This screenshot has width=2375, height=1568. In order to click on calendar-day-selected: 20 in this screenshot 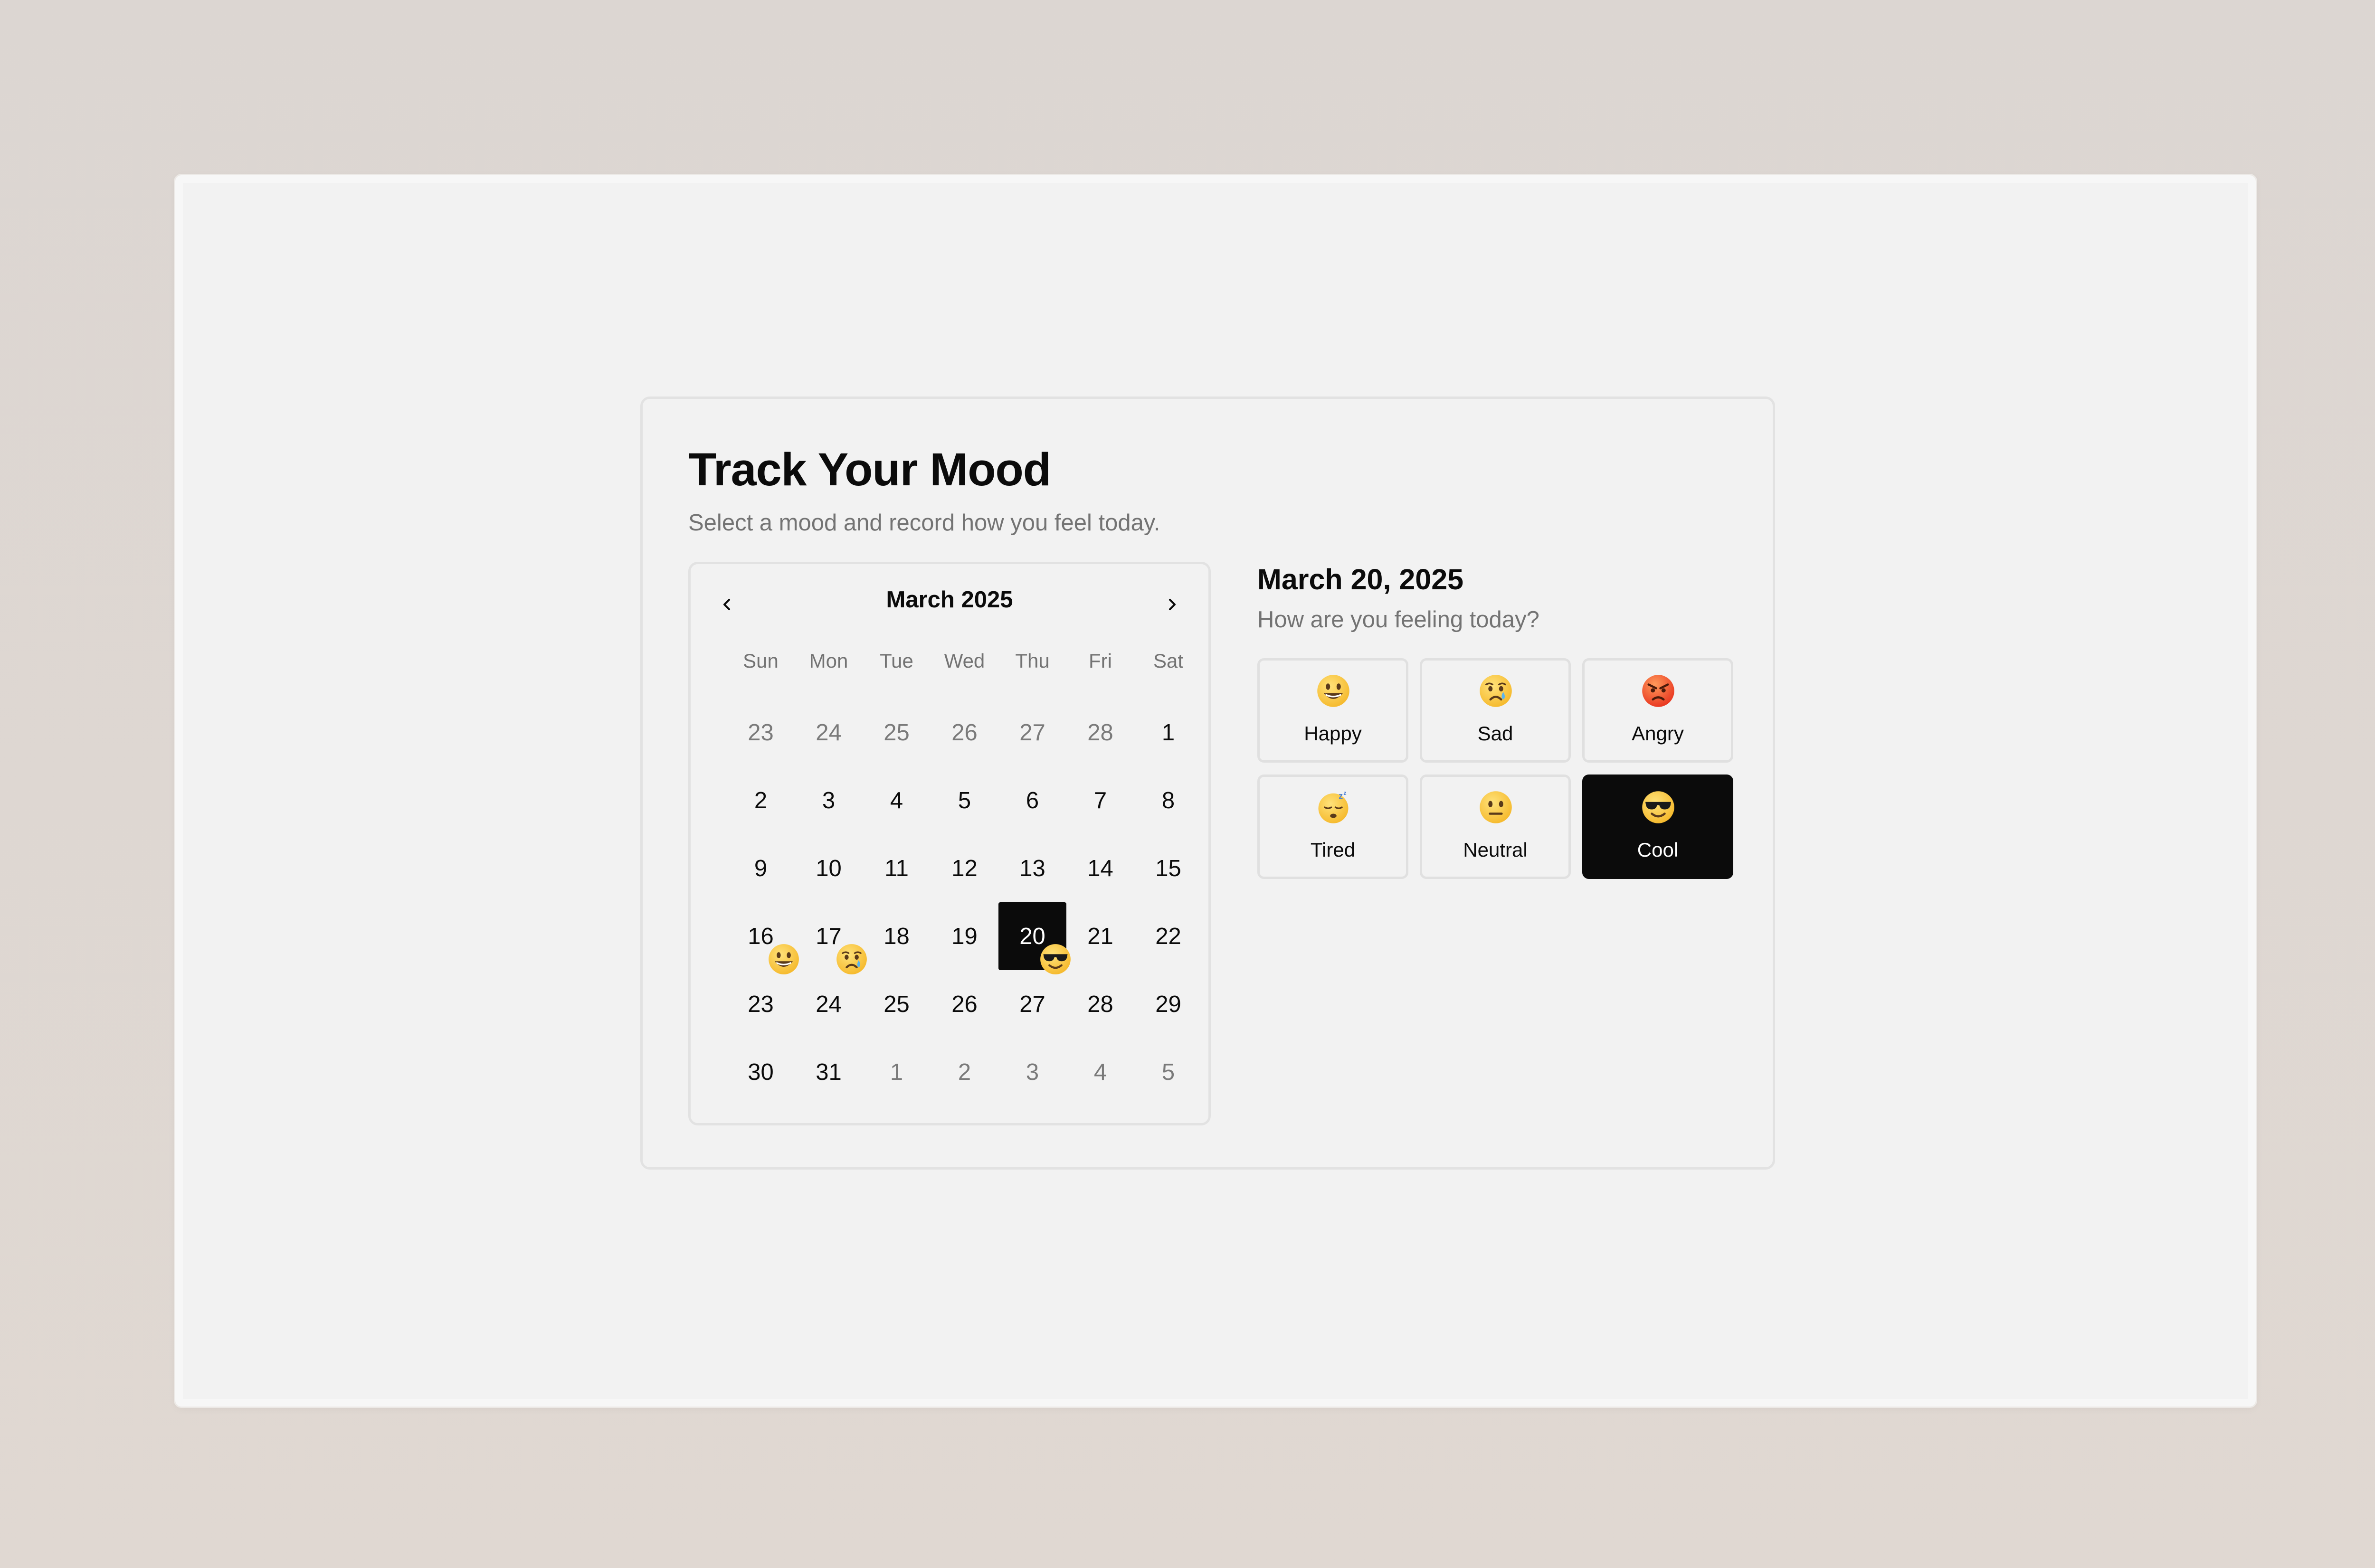, I will do `click(1034, 938)`.